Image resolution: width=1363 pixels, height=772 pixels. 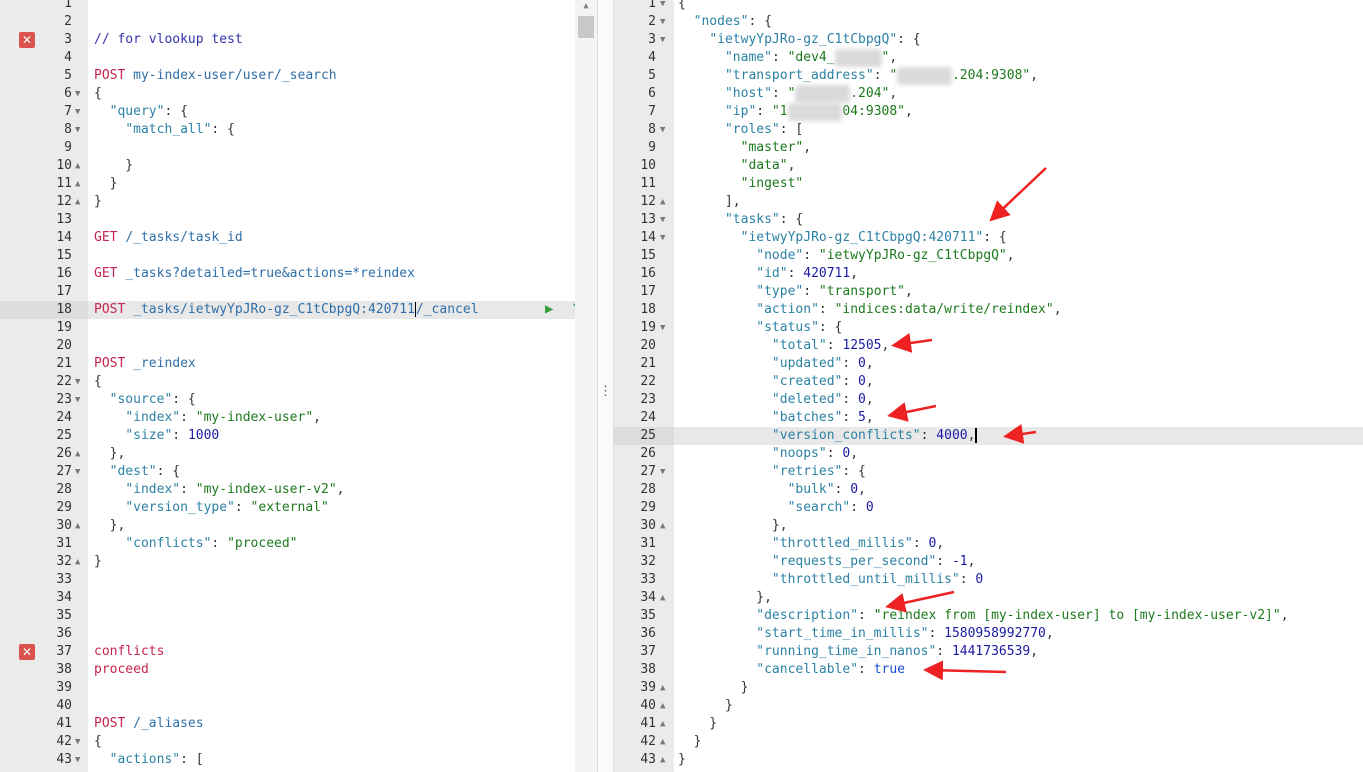 What do you see at coordinates (827, 562) in the screenshot?
I see `code-text: "requests_per_second": -1,` at bounding box center [827, 562].